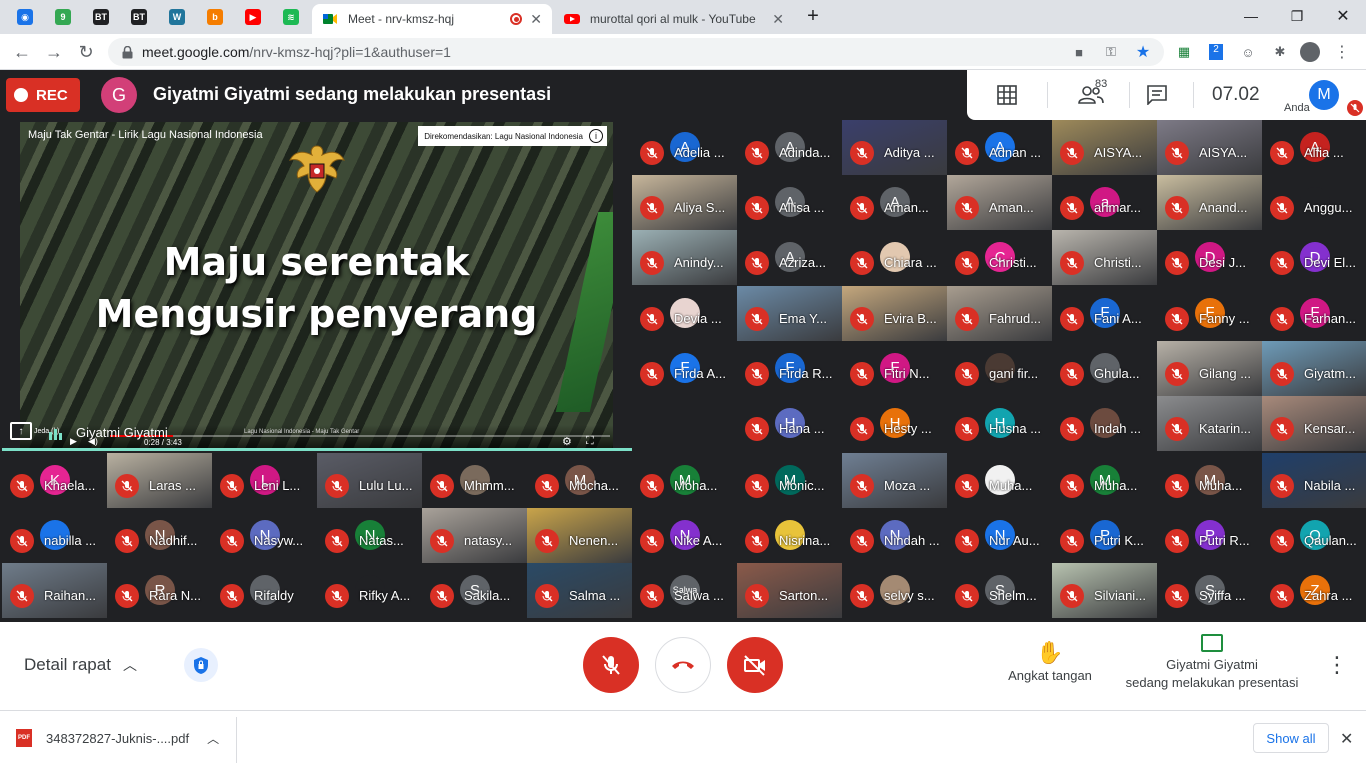 The image size is (1366, 768). I want to click on minimize-icon: —, so click(1251, 16).